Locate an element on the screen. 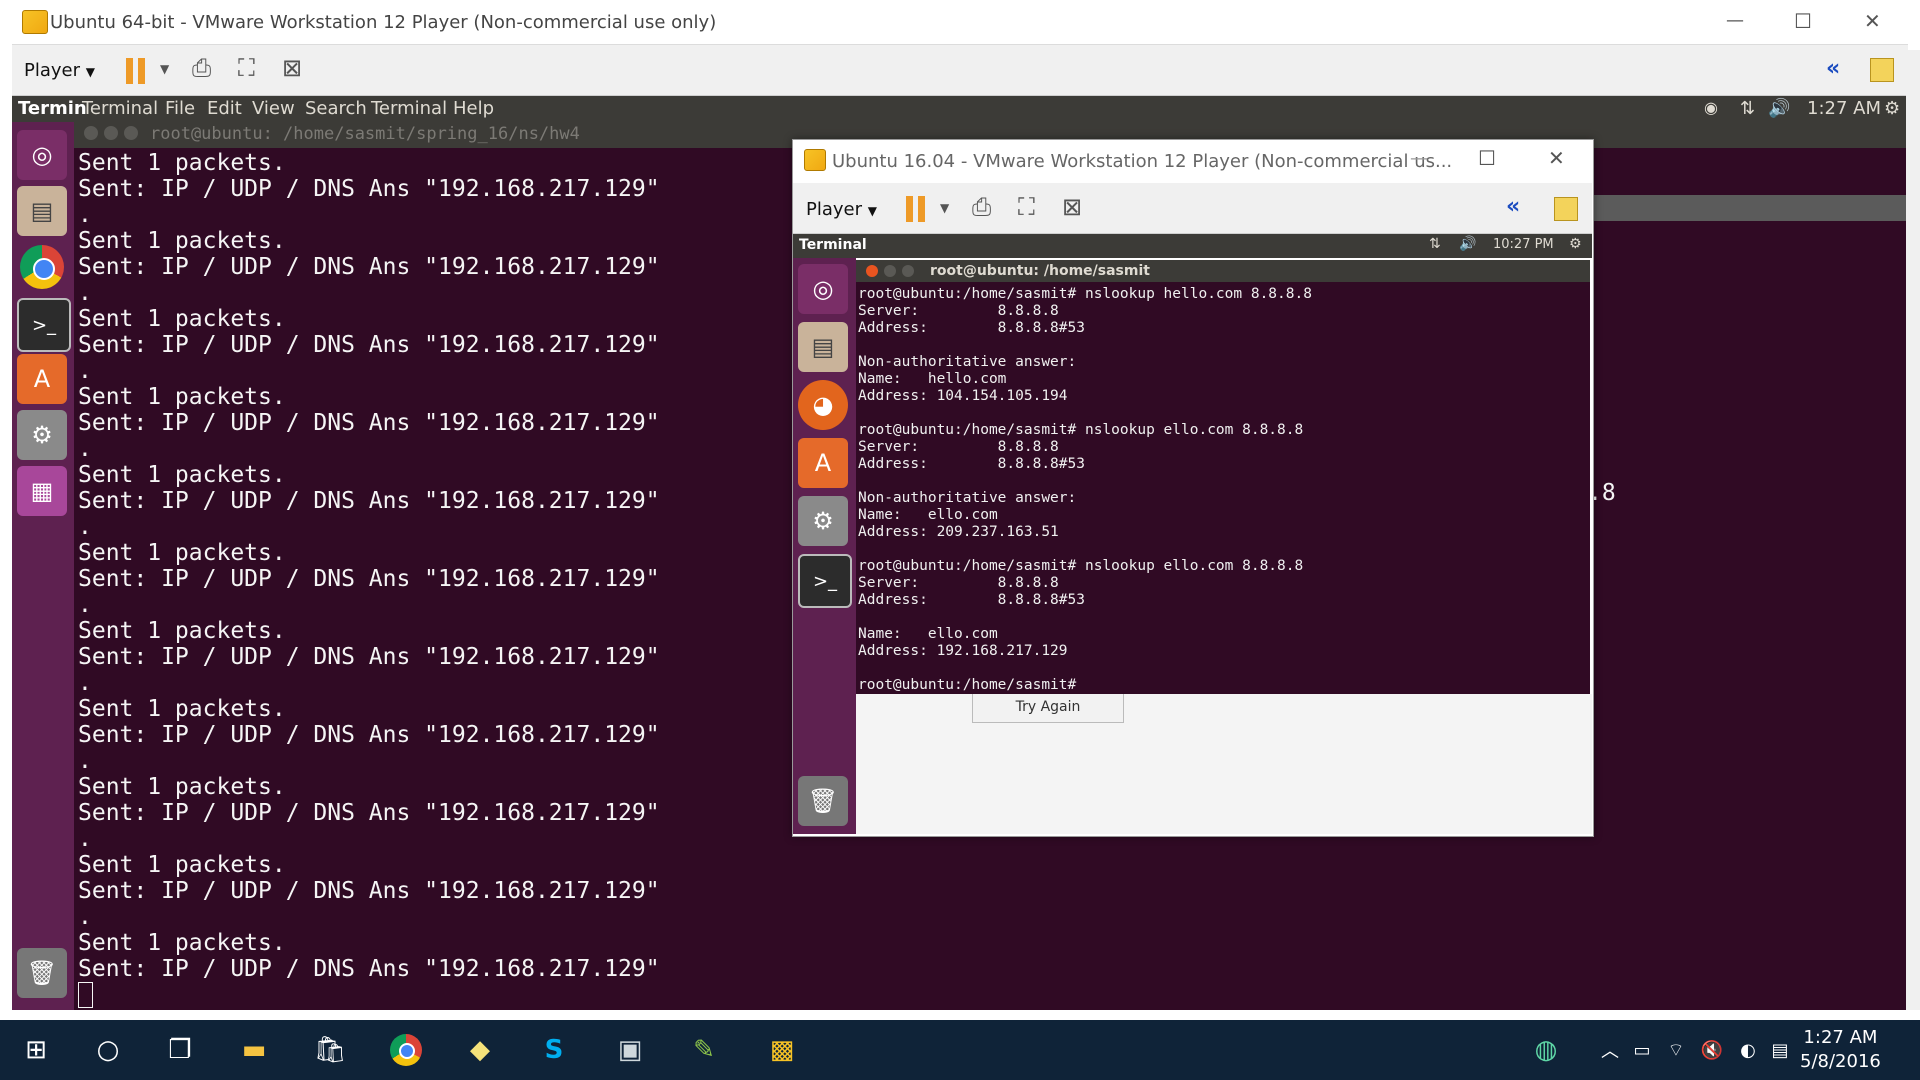 The width and height of the screenshot is (1920, 1080). notepad-plus-icon: ✎ is located at coordinates (704, 1050).